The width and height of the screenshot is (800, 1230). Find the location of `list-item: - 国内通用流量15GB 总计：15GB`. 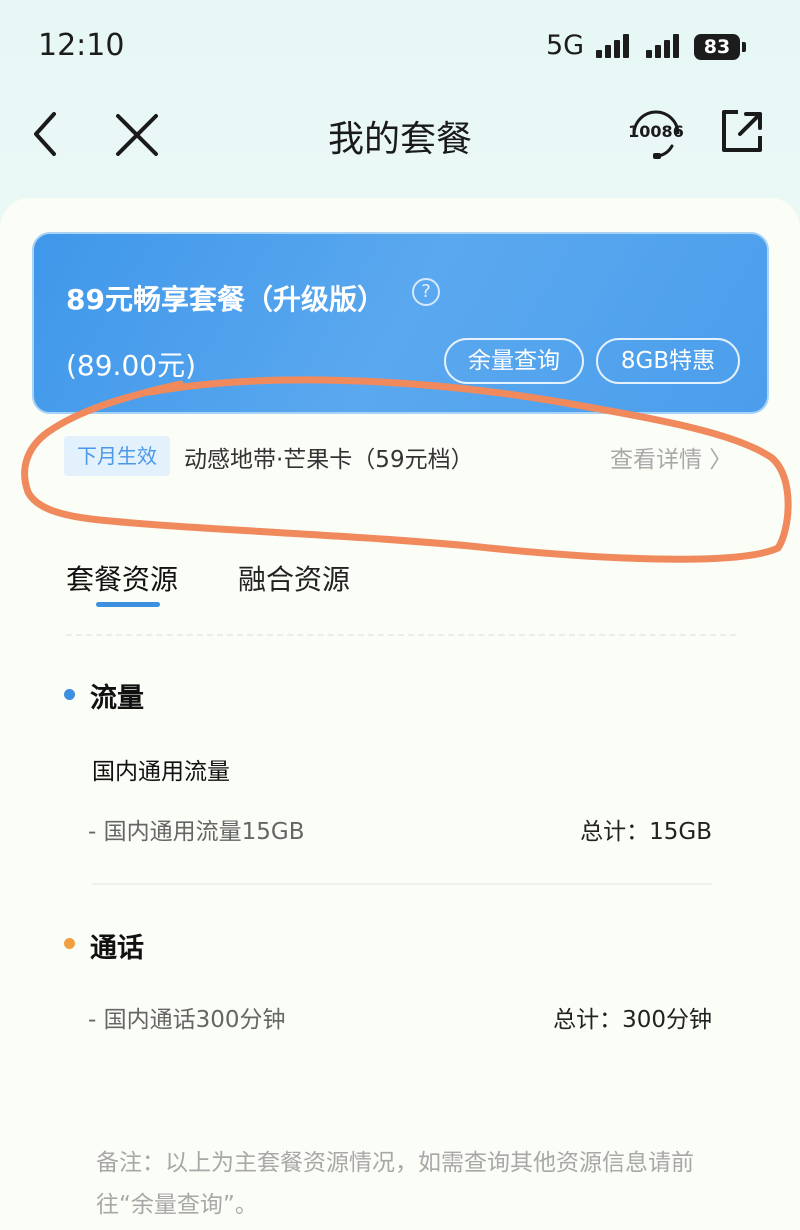

list-item: - 国内通用流量15GB 总计：15GB is located at coordinates (400, 829).